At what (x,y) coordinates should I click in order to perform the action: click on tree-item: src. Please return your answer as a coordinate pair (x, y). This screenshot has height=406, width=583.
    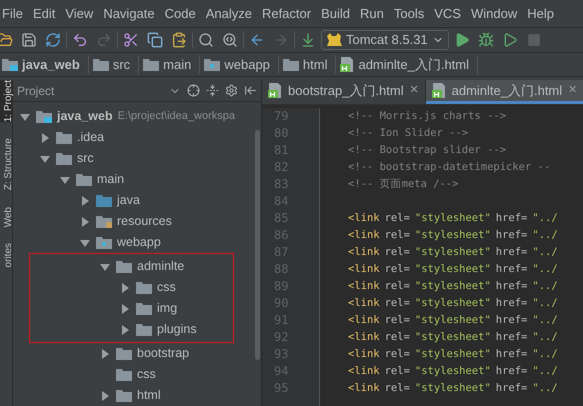
    Looking at the image, I should click on (134, 158).